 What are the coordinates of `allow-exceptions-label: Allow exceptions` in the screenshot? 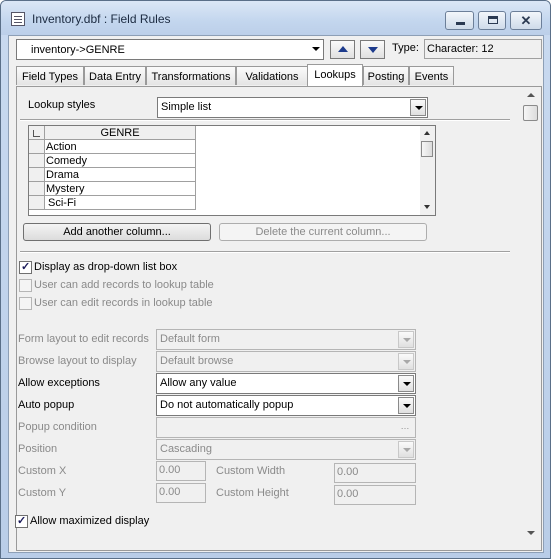 It's located at (59, 383).